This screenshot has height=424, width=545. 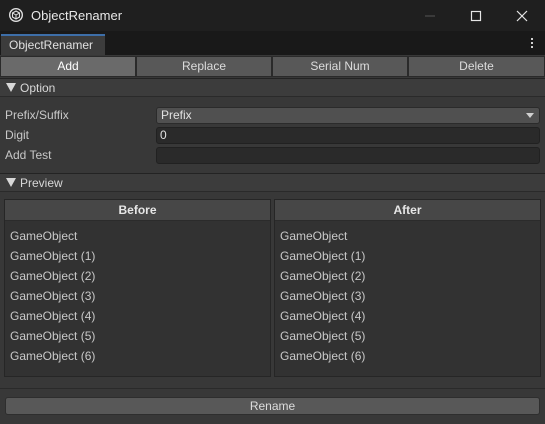 I want to click on rename-button: Rename, so click(x=272, y=406).